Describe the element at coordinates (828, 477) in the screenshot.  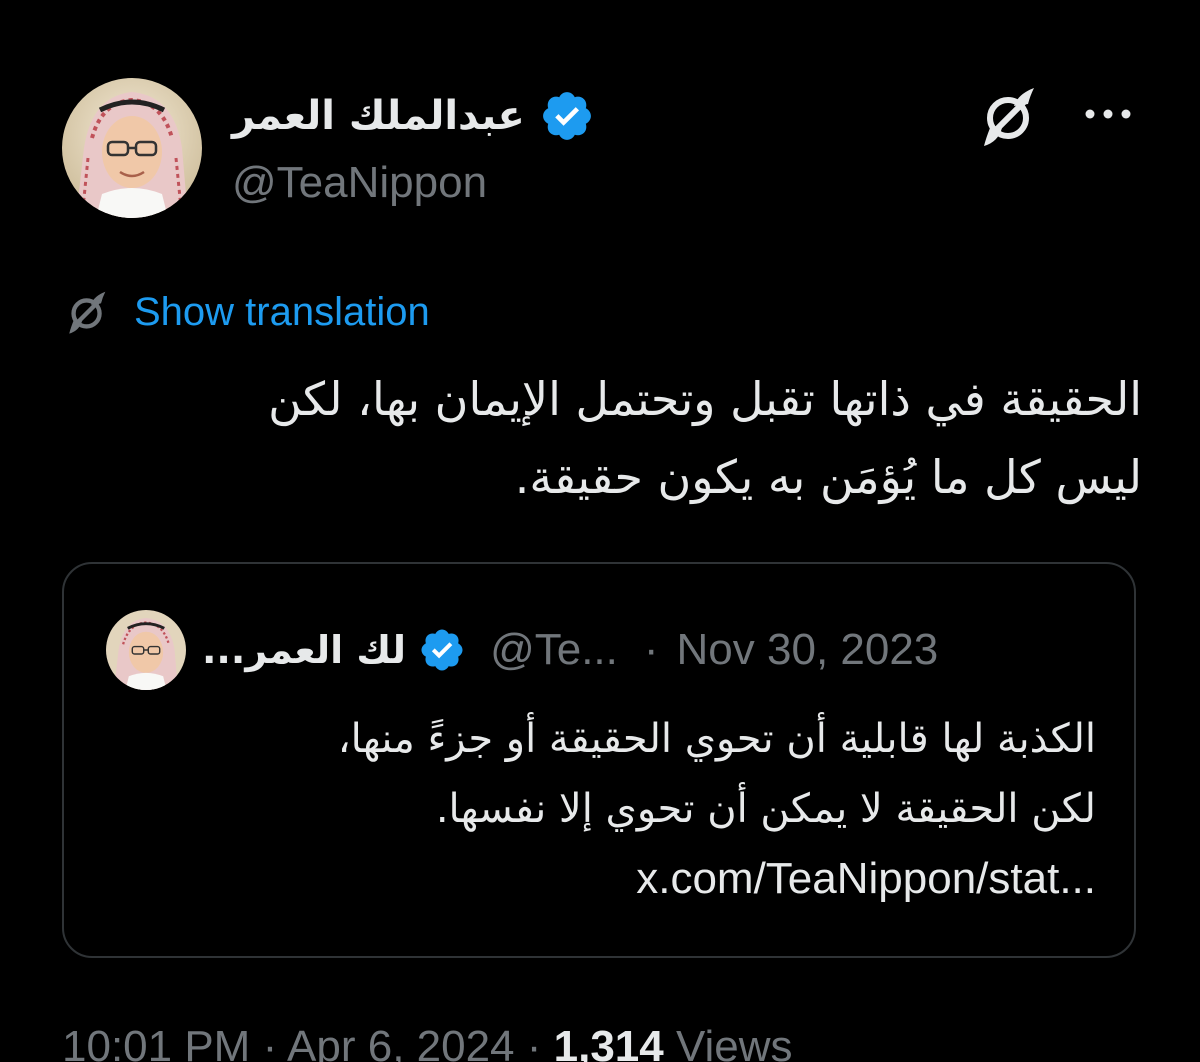
I see `tweet-text-line: ليس كل ما يُؤمَن به يكون حقيقة.` at that location.